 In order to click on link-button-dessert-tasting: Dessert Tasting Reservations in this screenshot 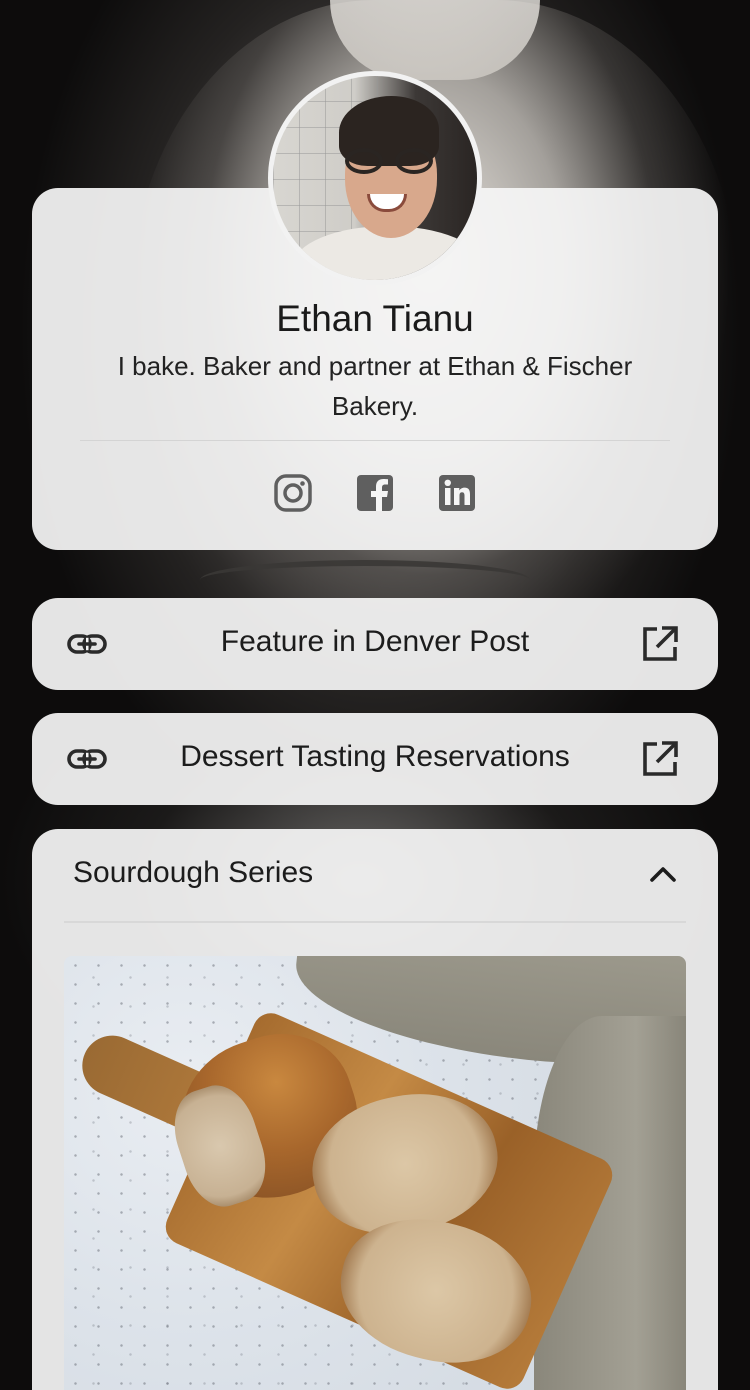, I will do `click(375, 759)`.